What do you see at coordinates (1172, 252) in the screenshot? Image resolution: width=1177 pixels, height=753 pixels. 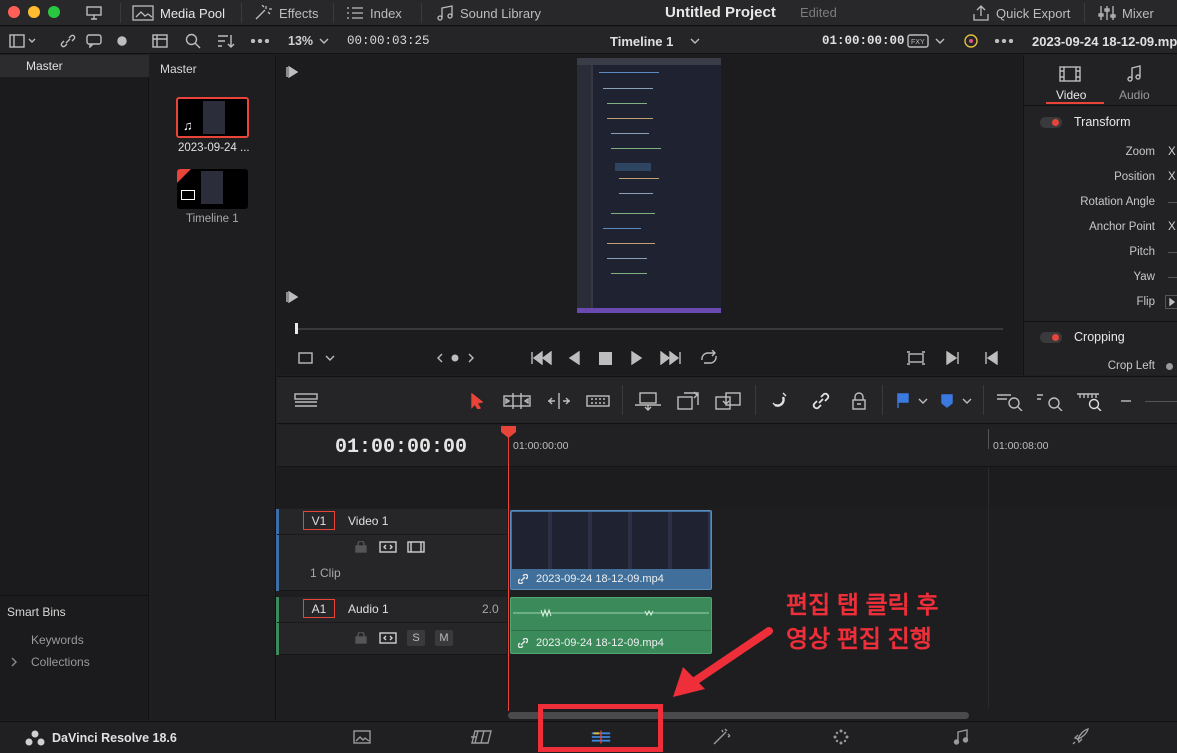 I see `pitch-slider` at bounding box center [1172, 252].